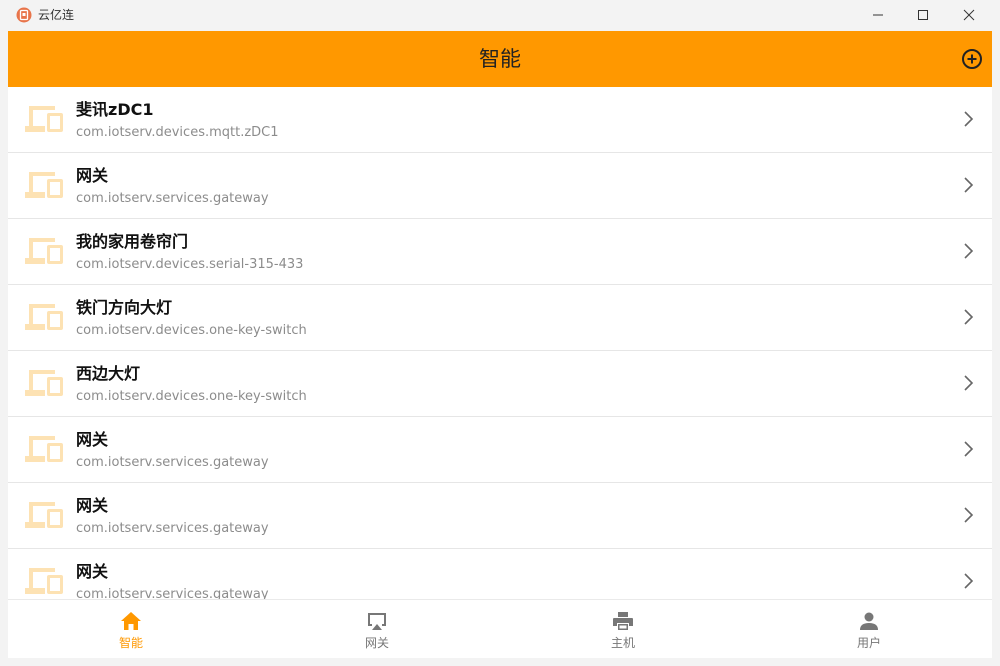  Describe the element at coordinates (108, 373) in the screenshot. I see `device-name: 西边大灯` at that location.